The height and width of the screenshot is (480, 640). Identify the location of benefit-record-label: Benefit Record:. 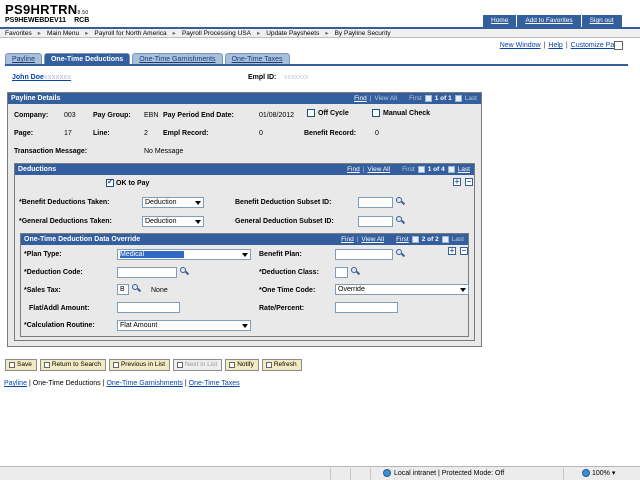
(330, 133).